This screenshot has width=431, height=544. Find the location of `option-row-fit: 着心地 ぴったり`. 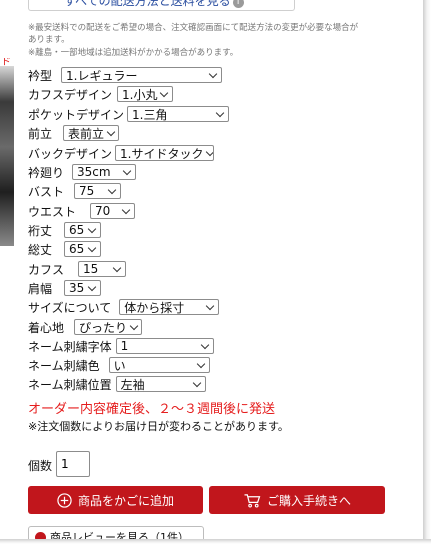

option-row-fit: 着心地 ぴったり is located at coordinates (85, 327).